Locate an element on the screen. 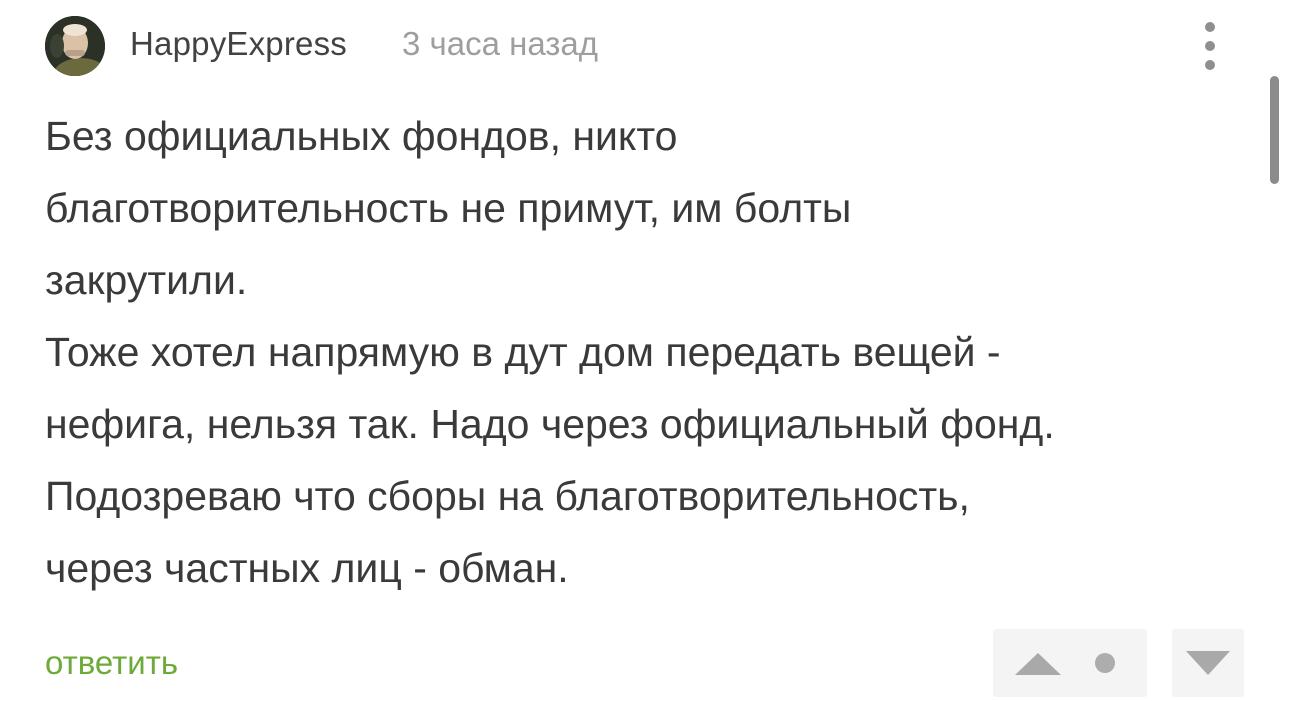 This screenshot has height=701, width=1290. more-options-button is located at coordinates (1210, 46).